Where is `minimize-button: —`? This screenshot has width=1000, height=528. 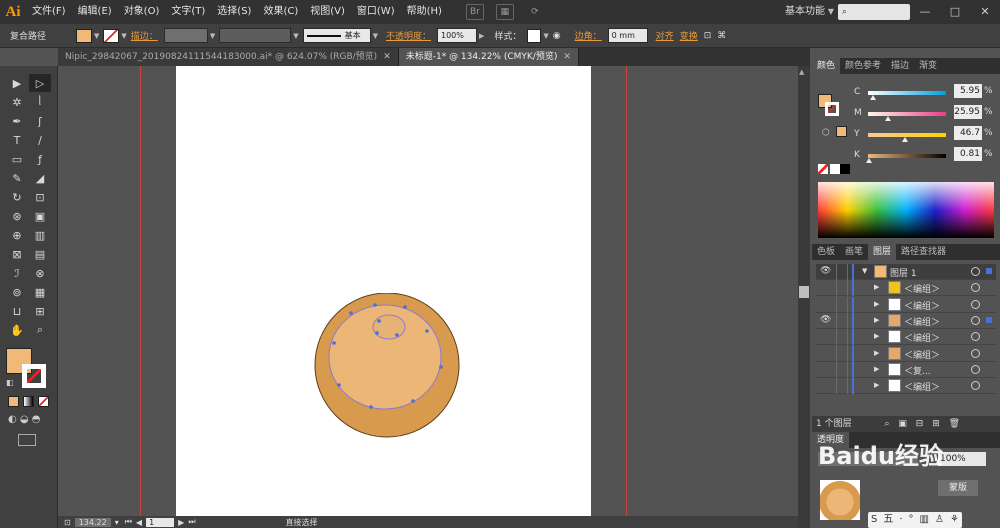 minimize-button: — is located at coordinates (925, 12).